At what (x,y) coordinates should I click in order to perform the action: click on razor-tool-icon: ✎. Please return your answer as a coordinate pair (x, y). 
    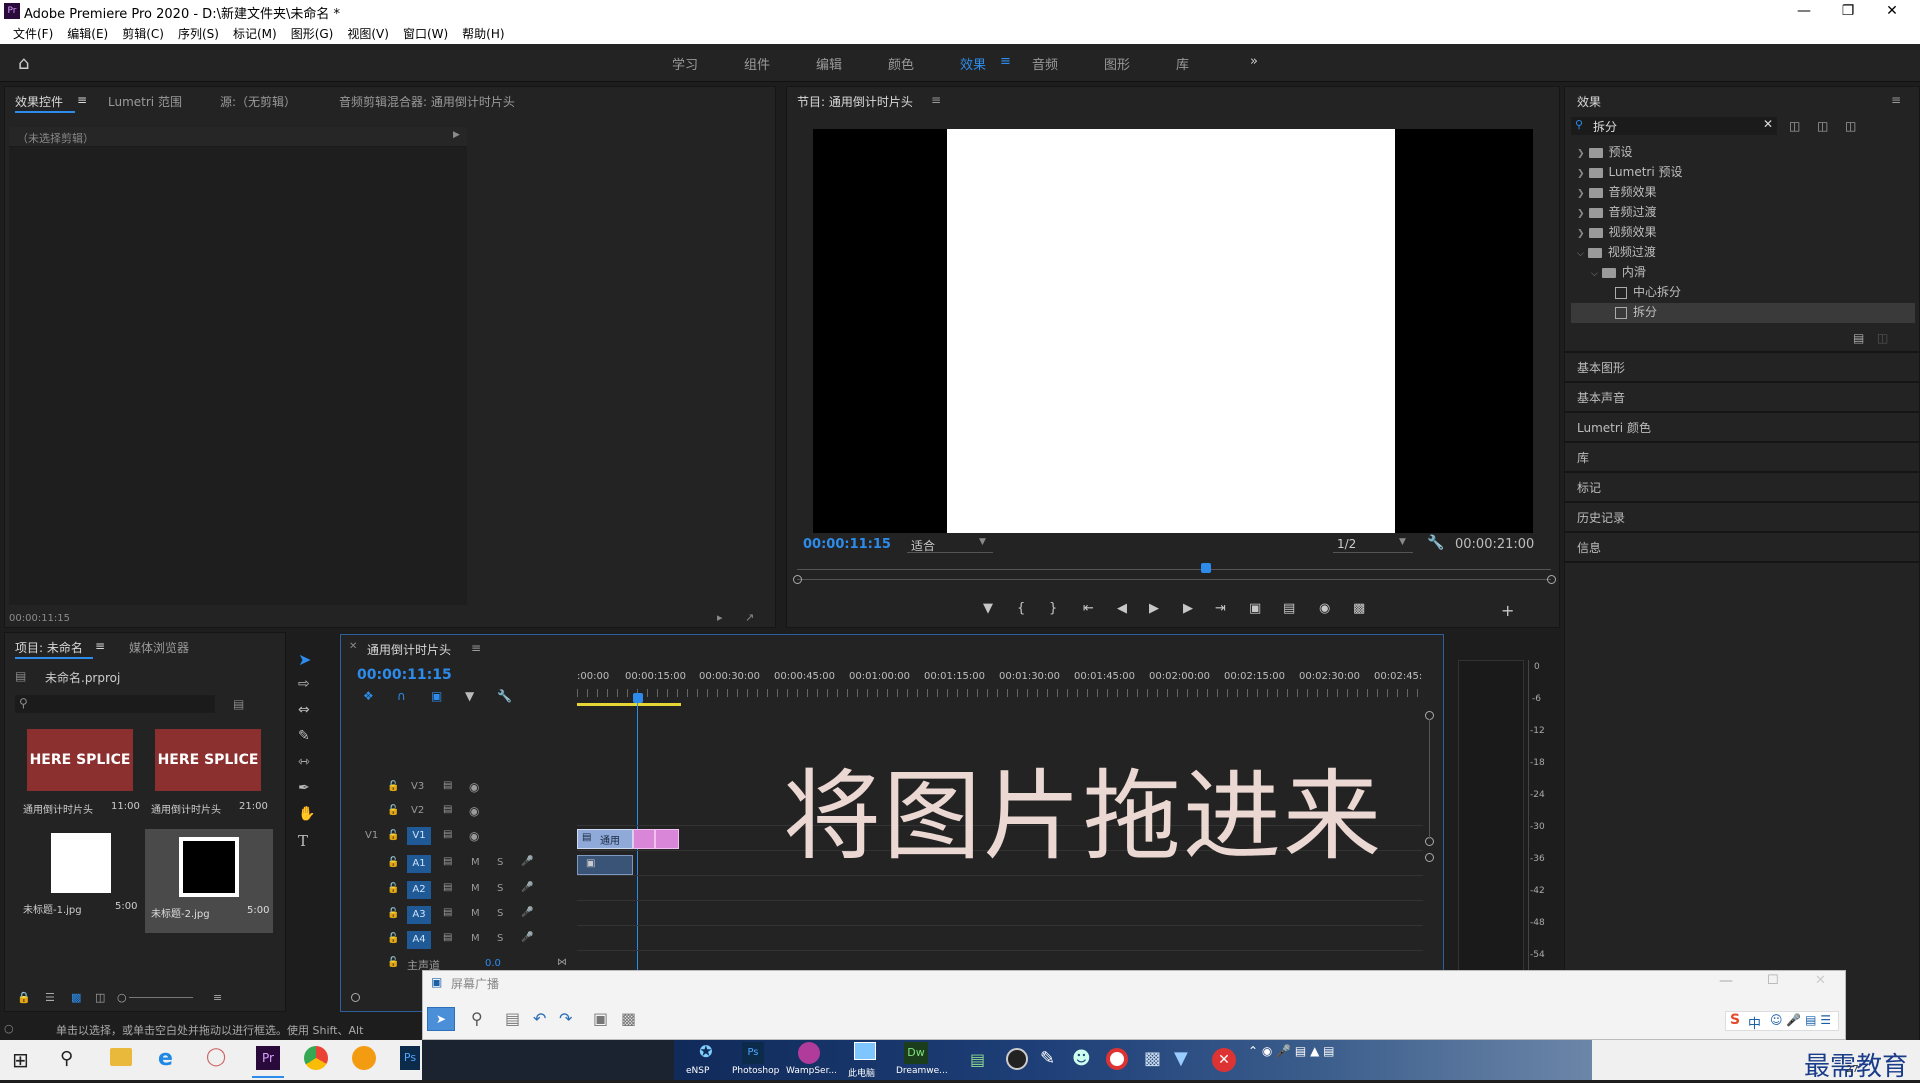
    Looking at the image, I should click on (304, 736).